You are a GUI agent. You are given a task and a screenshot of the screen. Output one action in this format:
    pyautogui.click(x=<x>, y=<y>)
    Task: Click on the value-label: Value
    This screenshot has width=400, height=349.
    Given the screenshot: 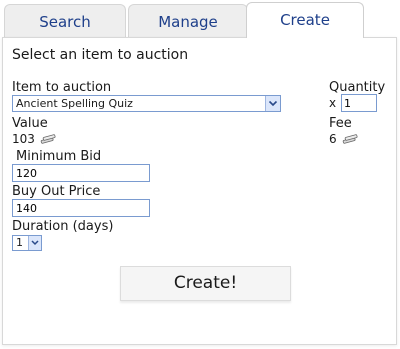 What is the action you would take?
    pyautogui.click(x=30, y=123)
    